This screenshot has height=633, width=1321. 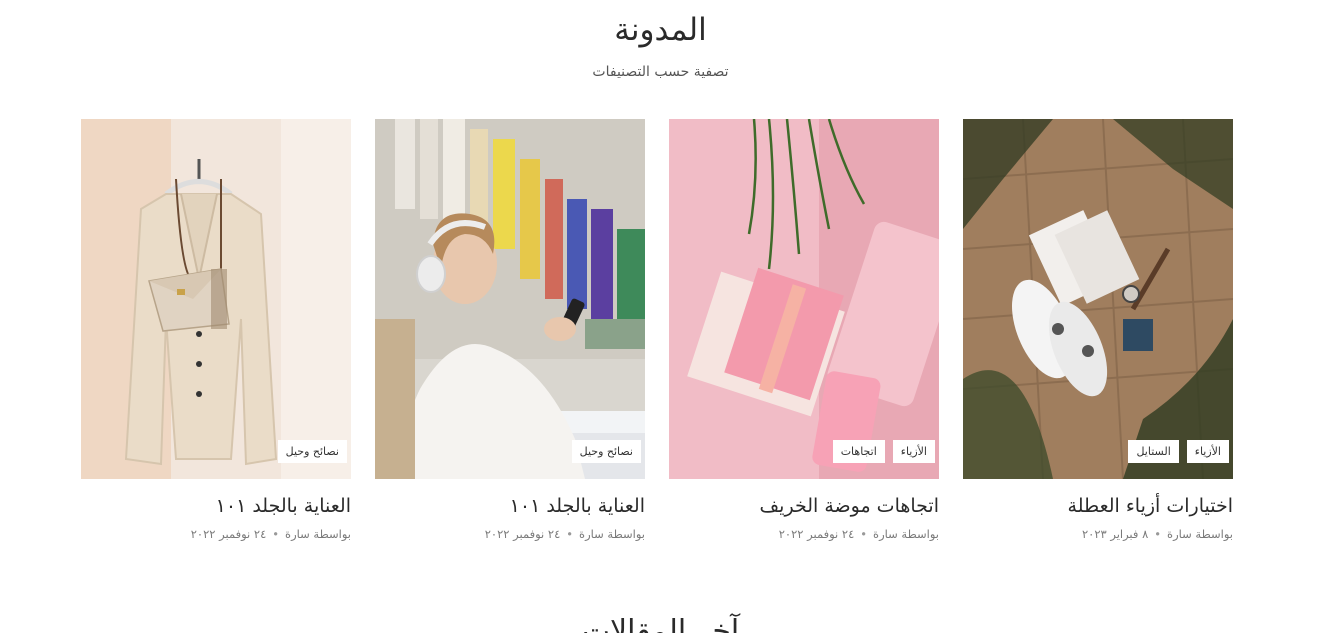 I want to click on page-title: المدونة, so click(x=660, y=30).